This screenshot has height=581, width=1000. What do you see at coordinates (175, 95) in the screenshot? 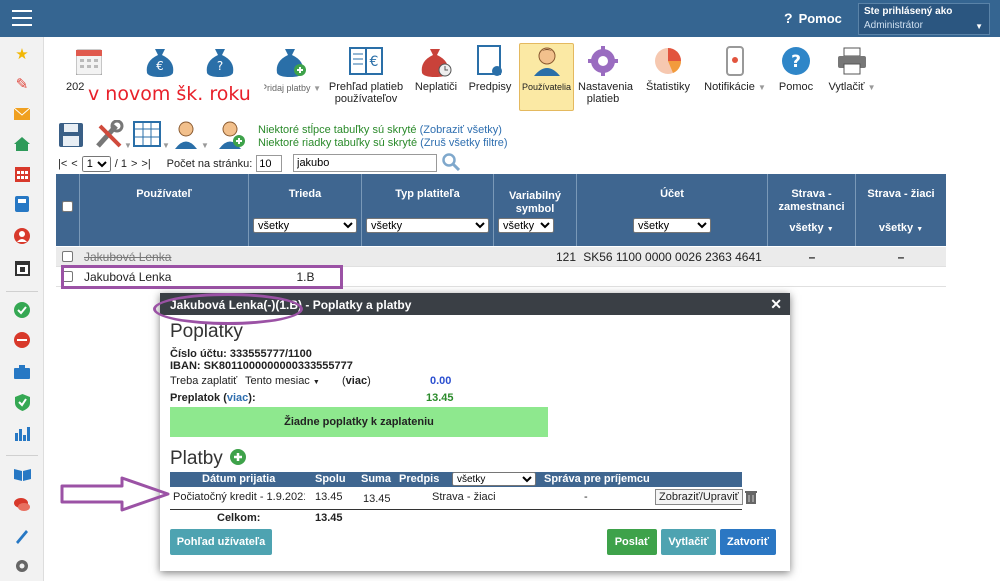
I see `annotation-text: v novom šk. roku` at bounding box center [175, 95].